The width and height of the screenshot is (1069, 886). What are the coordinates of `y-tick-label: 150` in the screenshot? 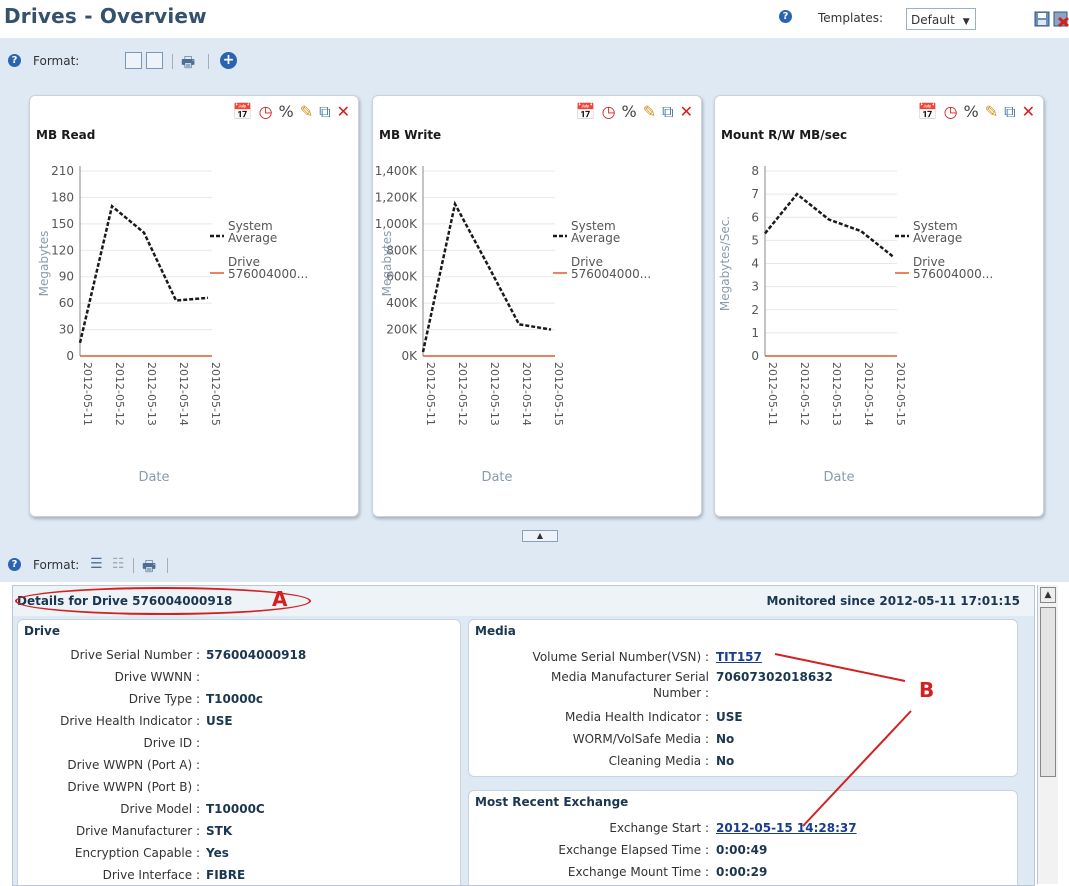 It's located at (62, 224).